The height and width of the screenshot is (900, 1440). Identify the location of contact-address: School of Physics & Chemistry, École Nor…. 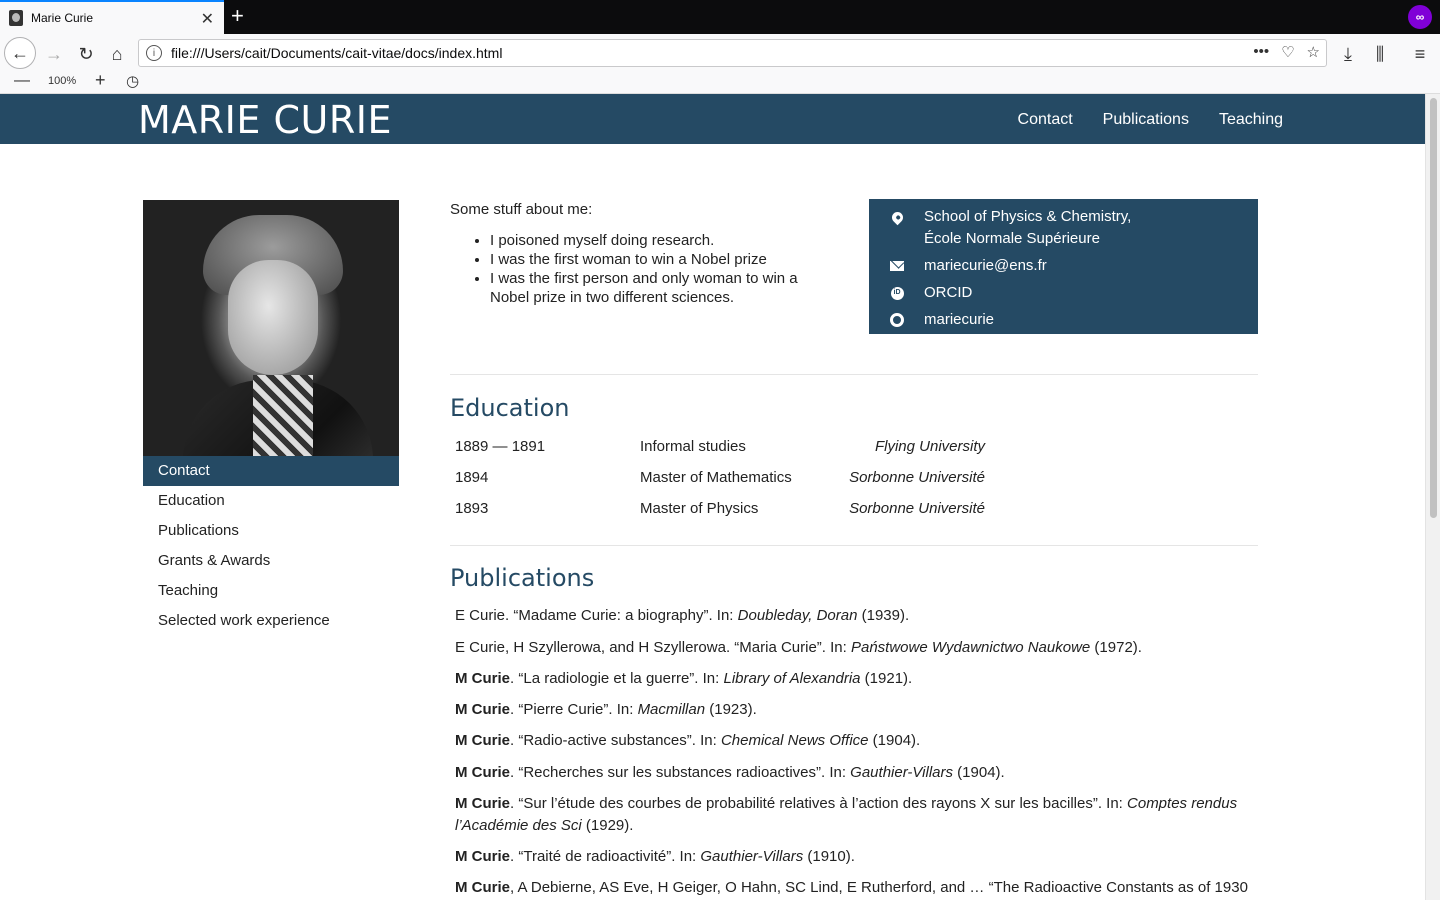
(1063, 228).